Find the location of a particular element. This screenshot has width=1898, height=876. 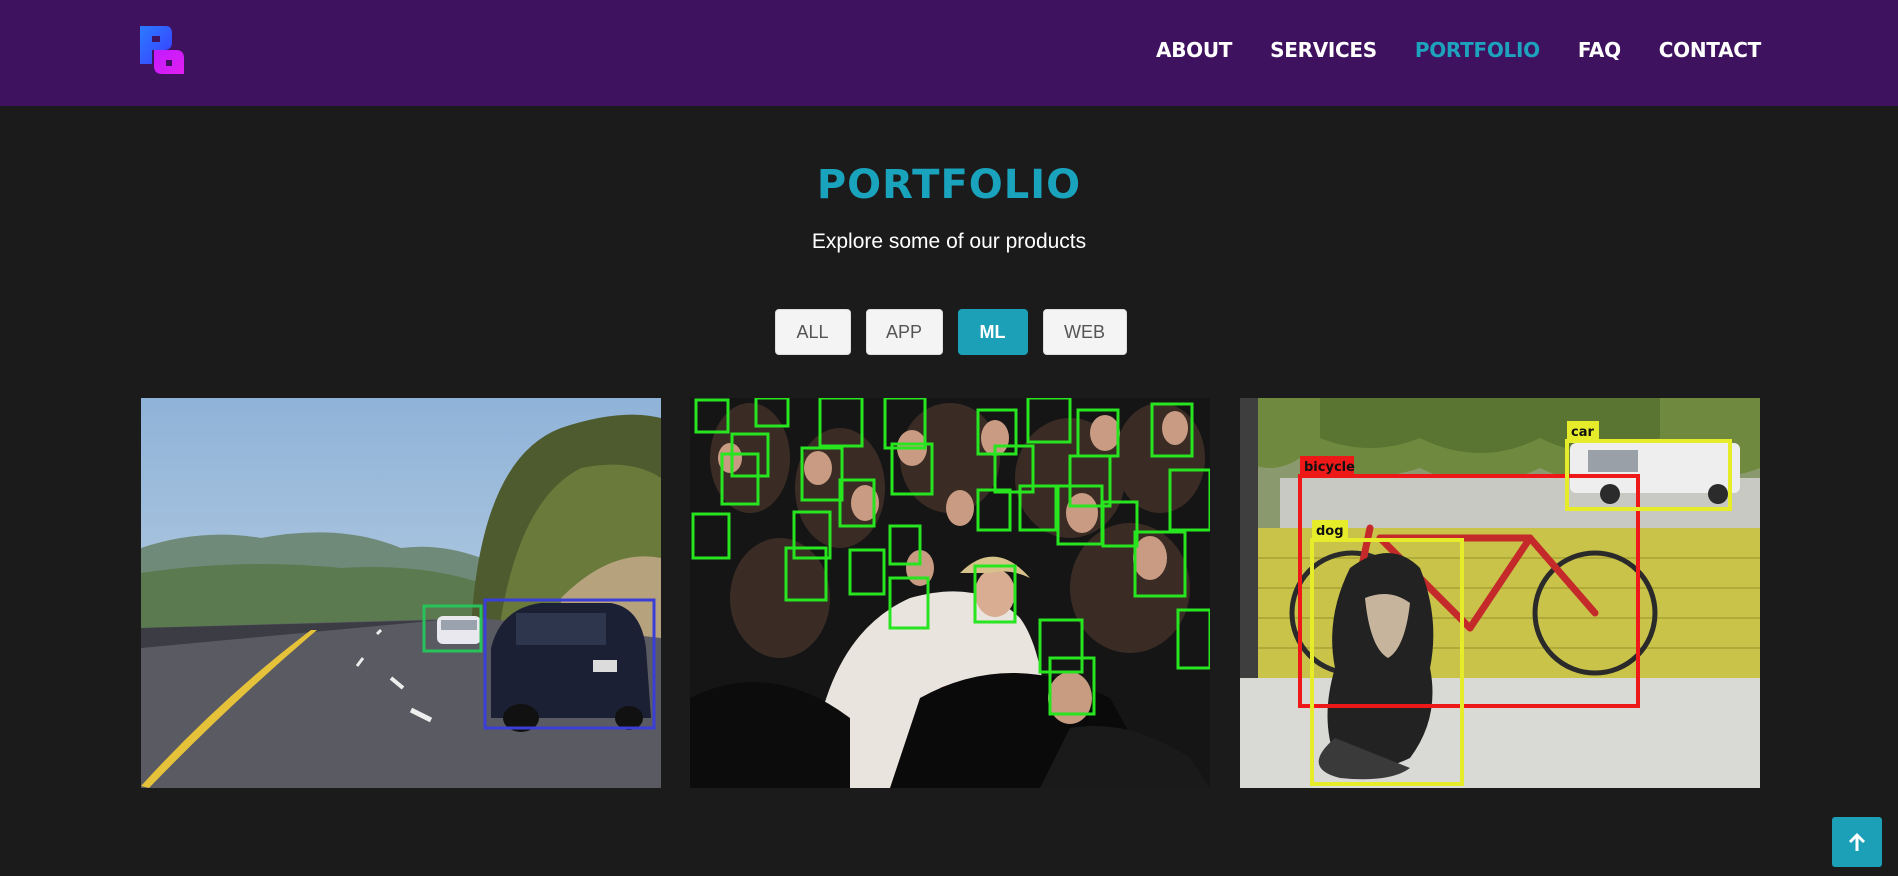

nav-contact: CONTACT is located at coordinates (1710, 50).